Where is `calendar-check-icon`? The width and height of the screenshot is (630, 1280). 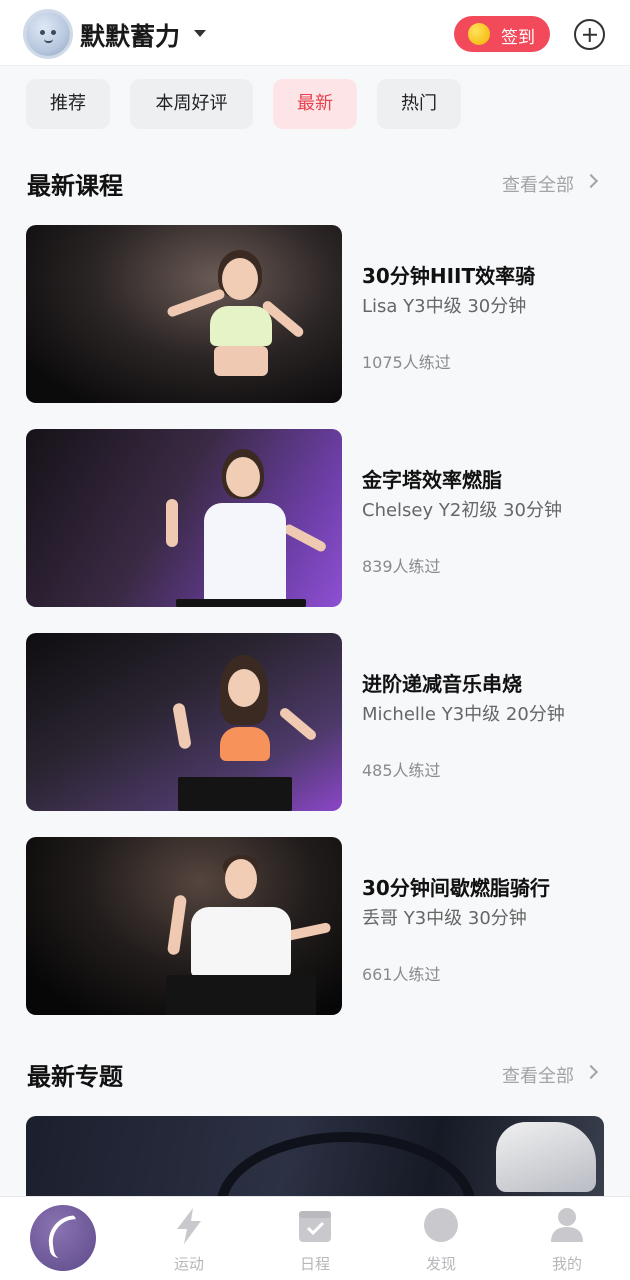 calendar-check-icon is located at coordinates (315, 1226).